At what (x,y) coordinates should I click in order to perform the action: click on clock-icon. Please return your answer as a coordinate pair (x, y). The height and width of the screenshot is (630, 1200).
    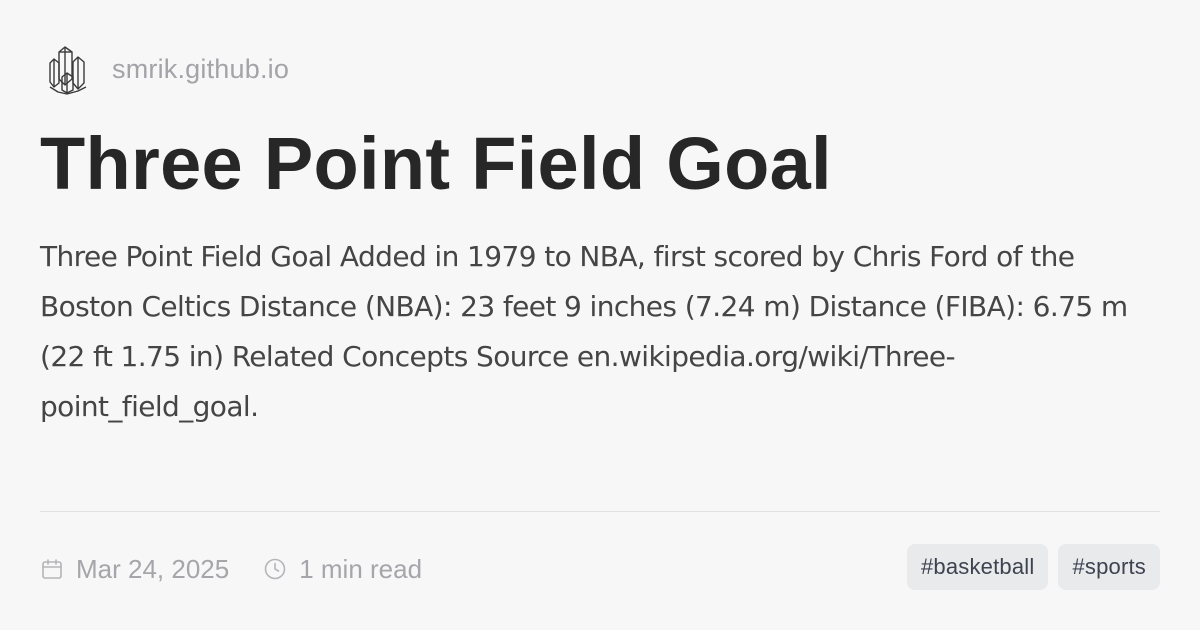
    Looking at the image, I should click on (275, 569).